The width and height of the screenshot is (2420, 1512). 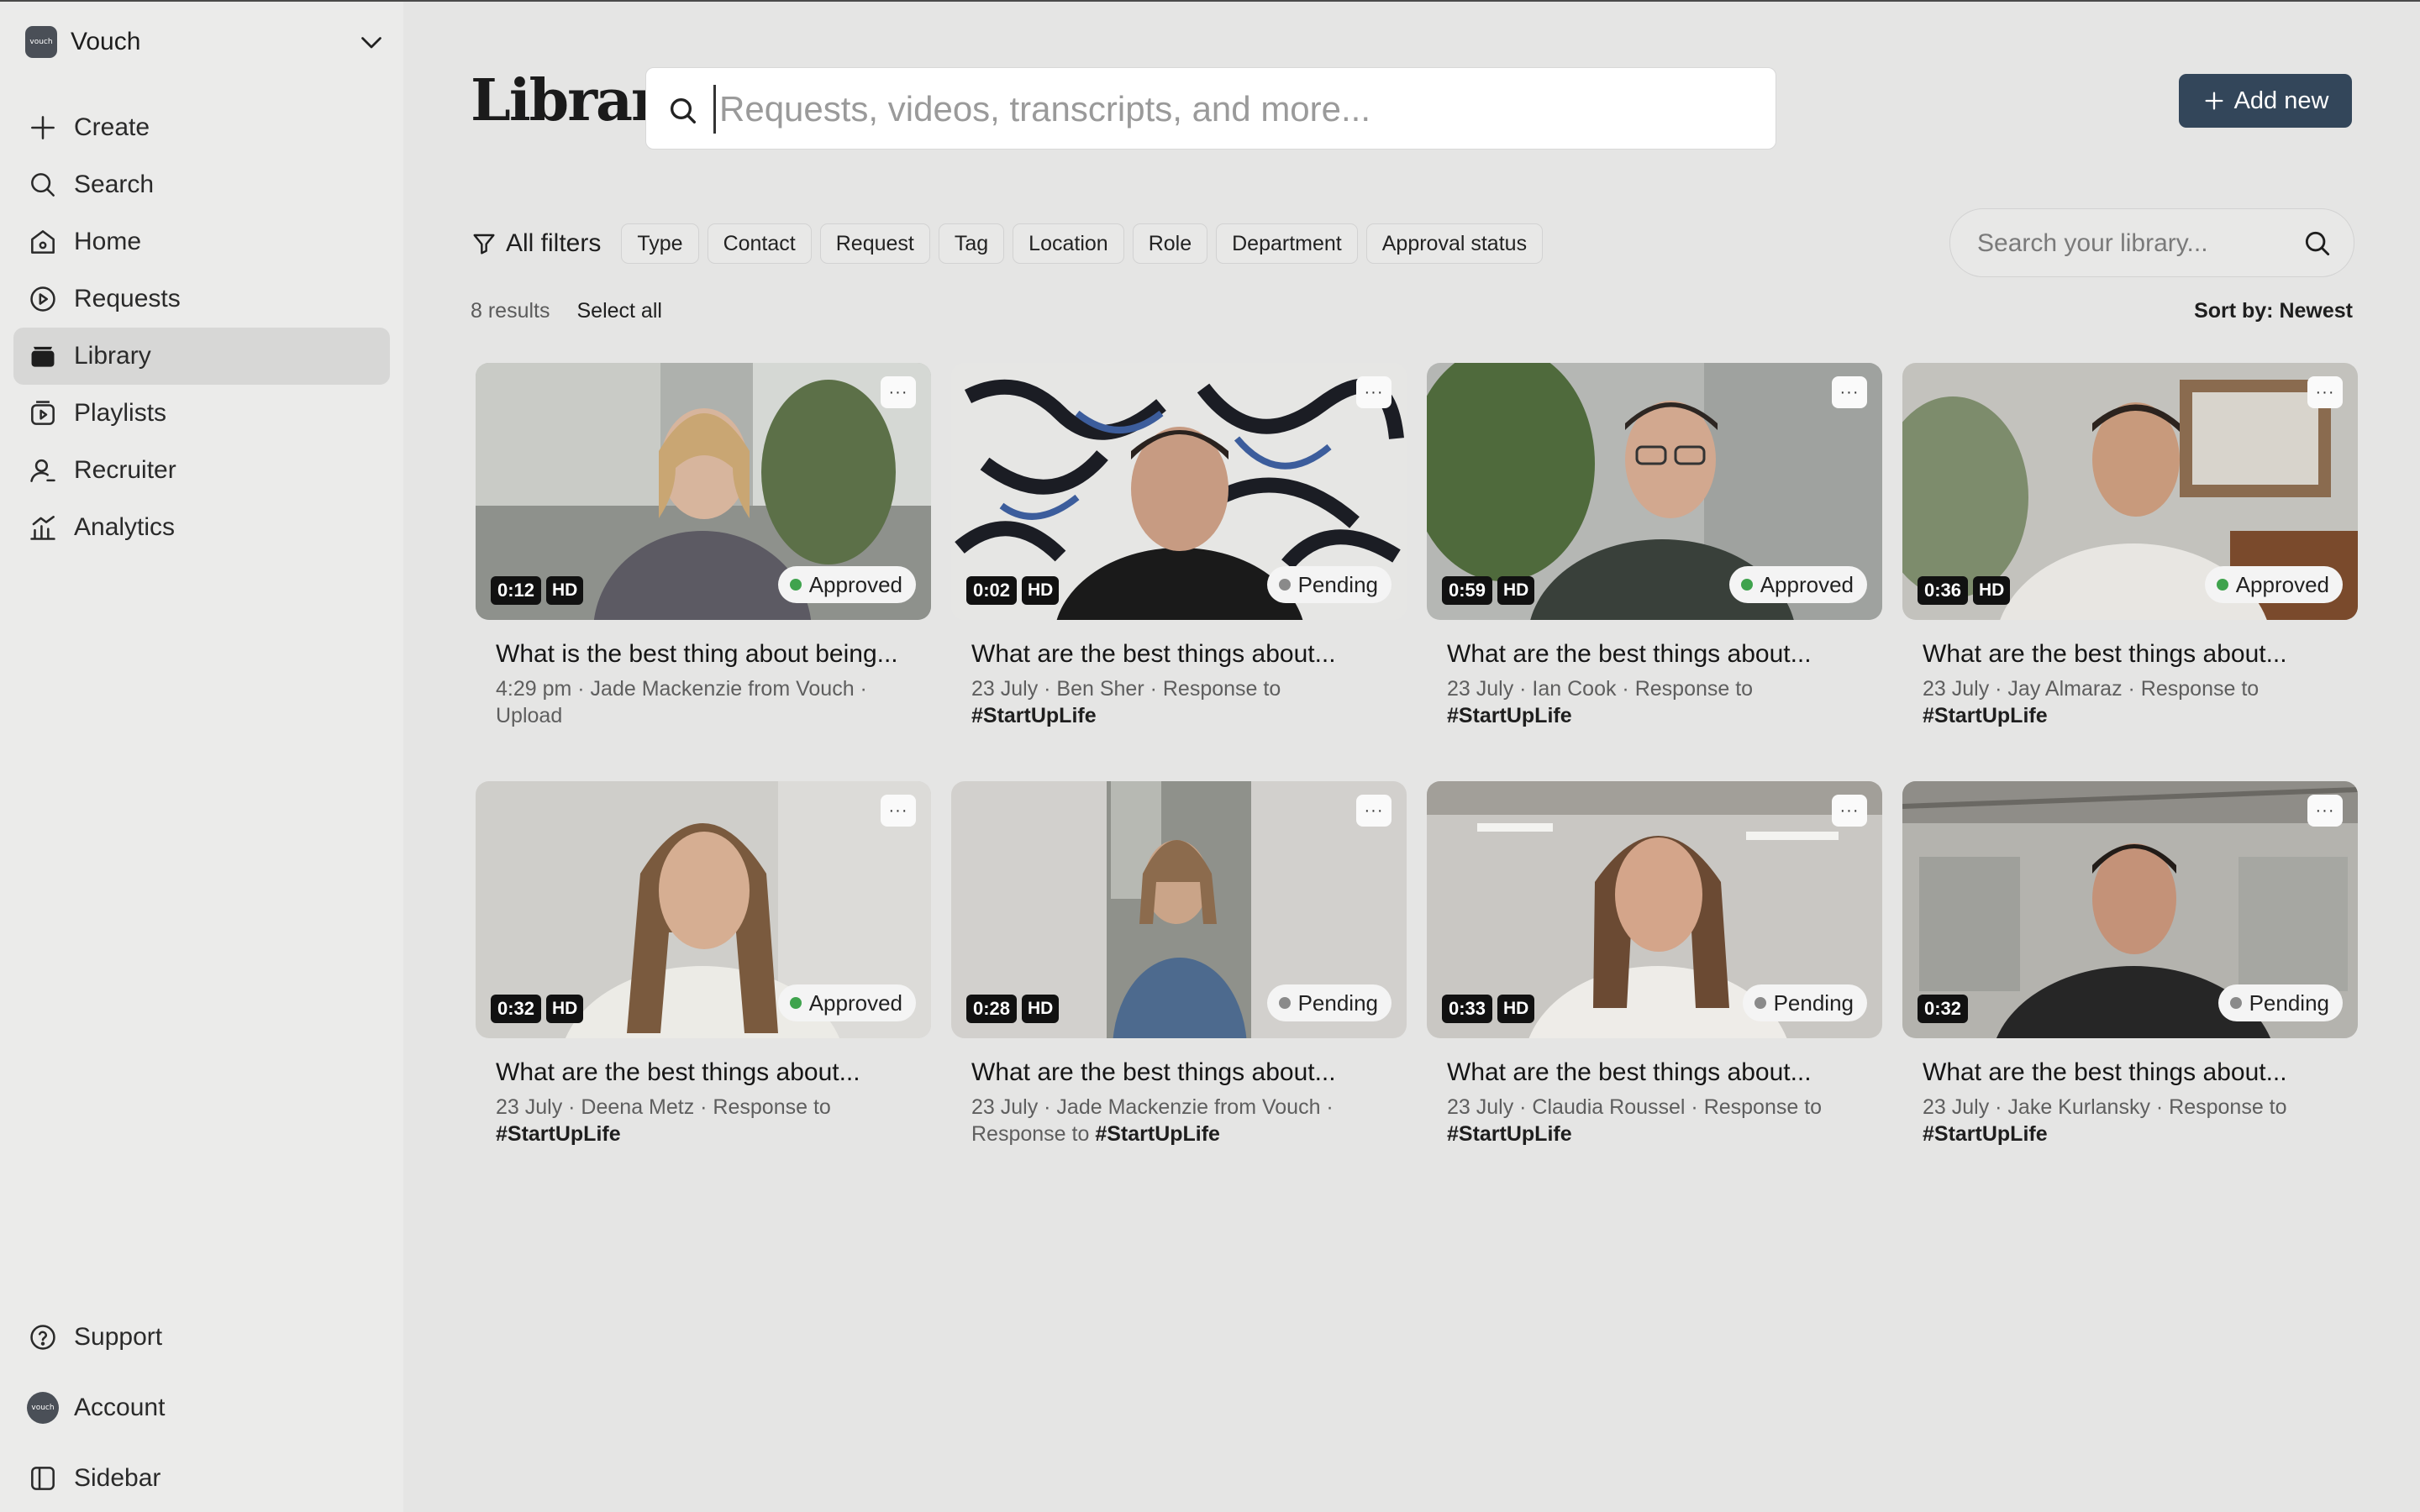 I want to click on duration-badge: 0:28, so click(x=992, y=1009).